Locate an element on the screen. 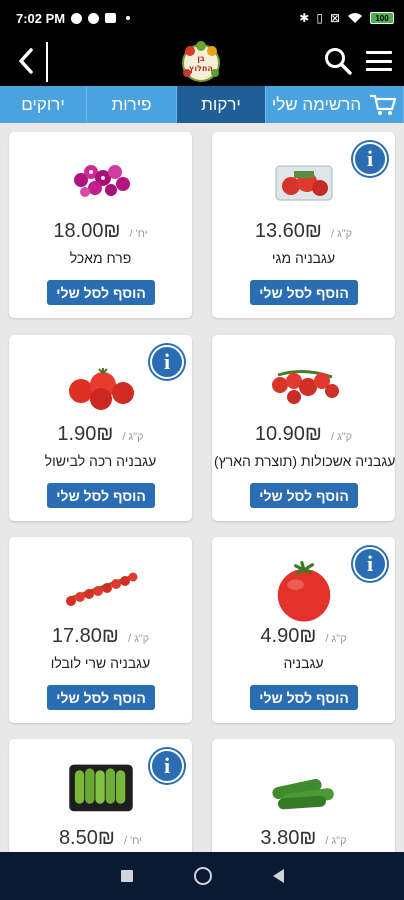 The image size is (404, 900). battery-icon: 100 is located at coordinates (382, 18).